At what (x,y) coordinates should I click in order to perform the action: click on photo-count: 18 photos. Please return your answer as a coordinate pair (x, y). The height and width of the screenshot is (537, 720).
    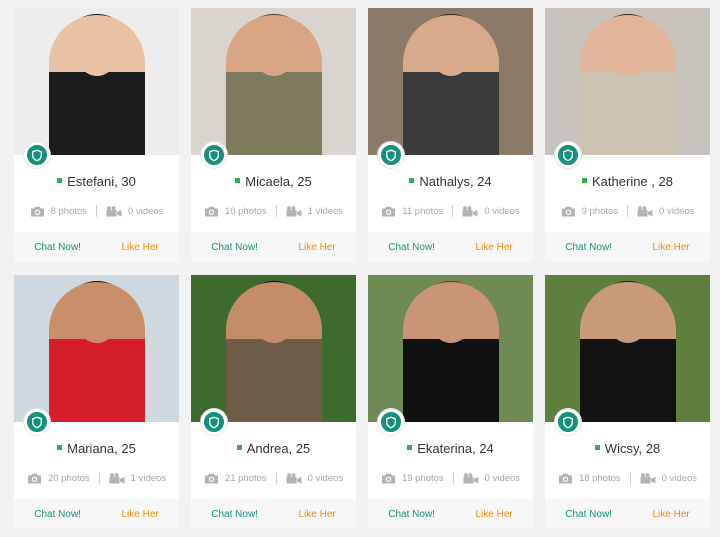
    Looking at the image, I should click on (589, 478).